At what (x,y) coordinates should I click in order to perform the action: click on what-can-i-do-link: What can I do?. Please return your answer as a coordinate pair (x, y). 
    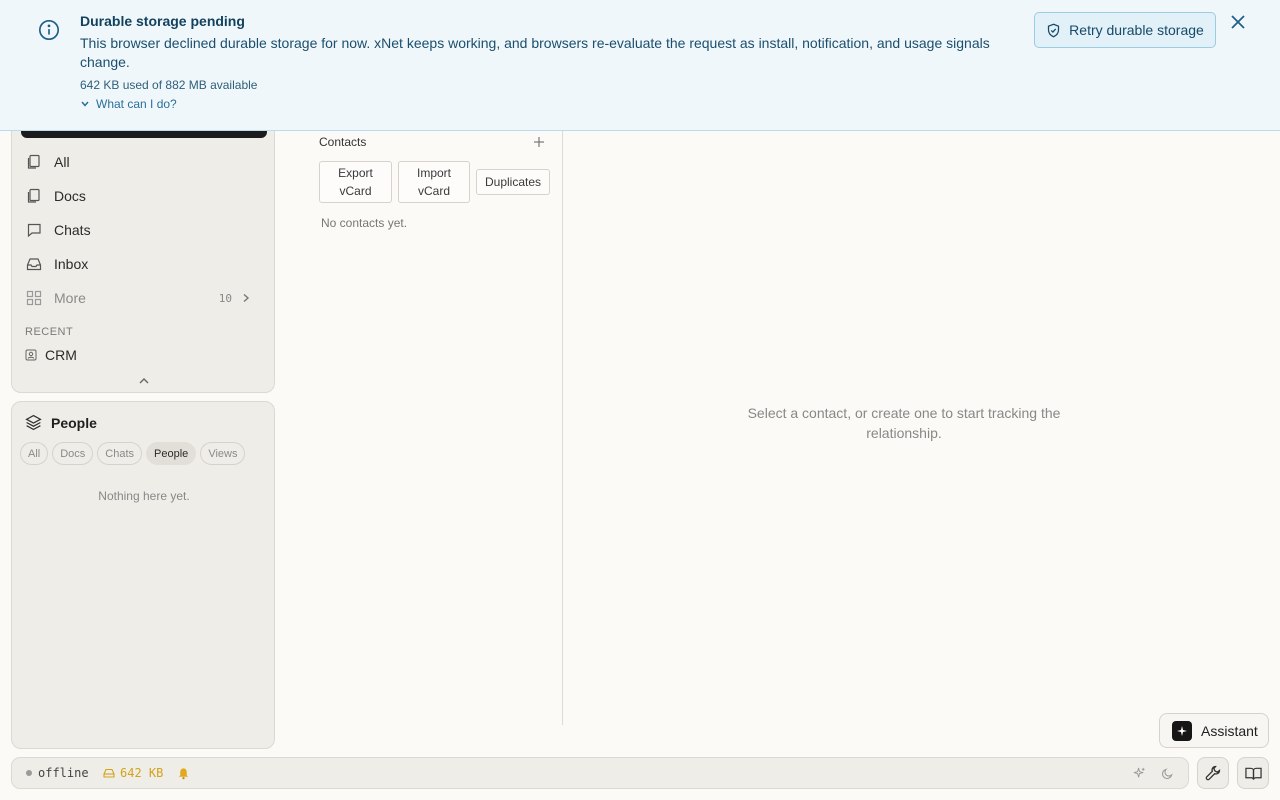
    Looking at the image, I should click on (128, 104).